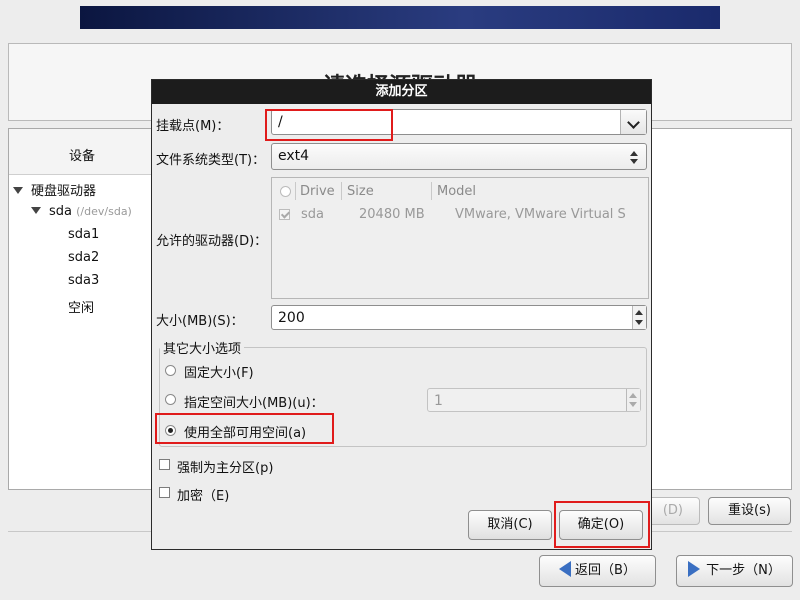 This screenshot has width=800, height=600. What do you see at coordinates (438, 401) in the screenshot?
I see `fill-upto-value: 1` at bounding box center [438, 401].